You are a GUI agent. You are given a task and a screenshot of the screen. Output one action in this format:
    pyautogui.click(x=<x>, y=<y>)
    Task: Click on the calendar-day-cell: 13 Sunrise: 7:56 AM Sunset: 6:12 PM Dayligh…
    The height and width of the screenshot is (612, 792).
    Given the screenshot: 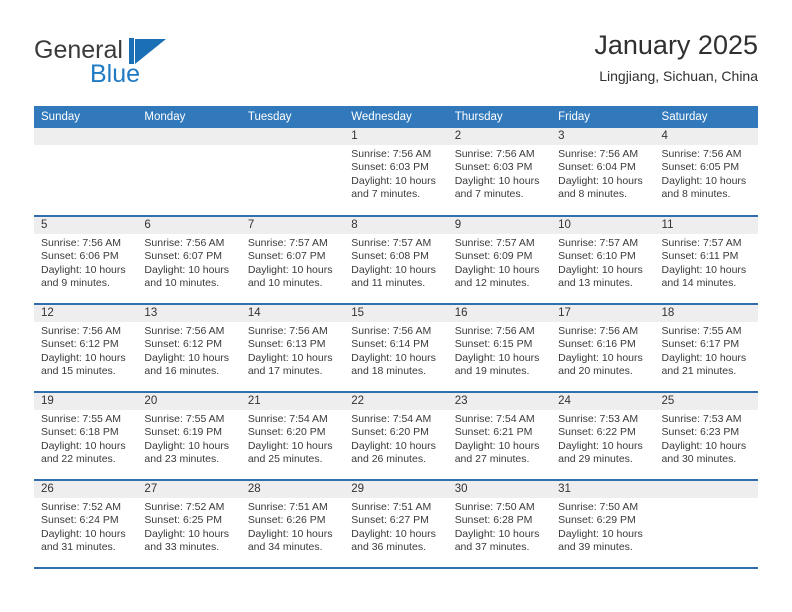 What is the action you would take?
    pyautogui.click(x=189, y=348)
    